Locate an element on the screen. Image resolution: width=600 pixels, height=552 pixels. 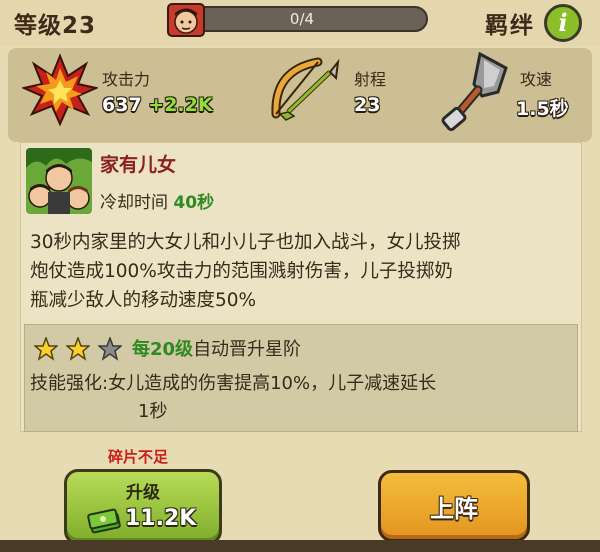
attack-bonus: +2.2K is located at coordinates (180, 105).